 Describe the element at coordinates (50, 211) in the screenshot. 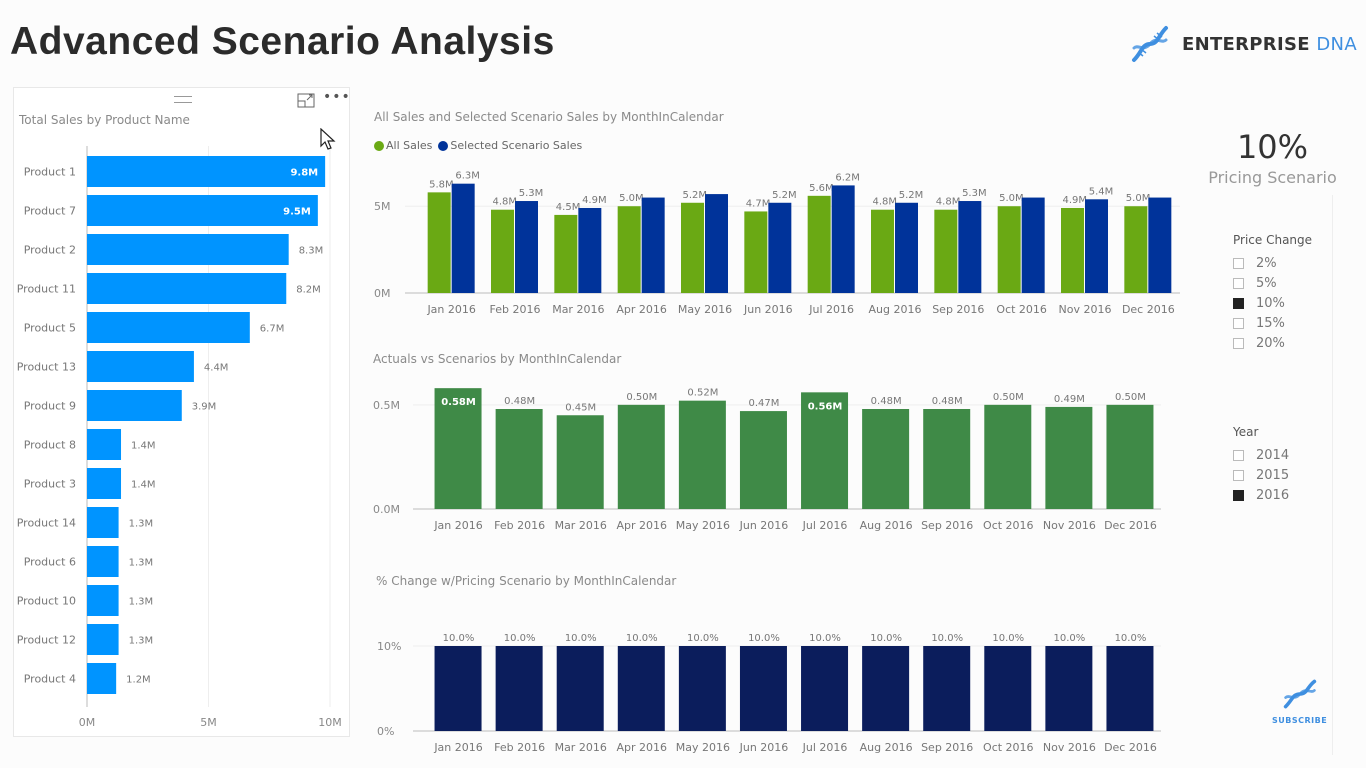

I see `category-label: Product 7` at that location.